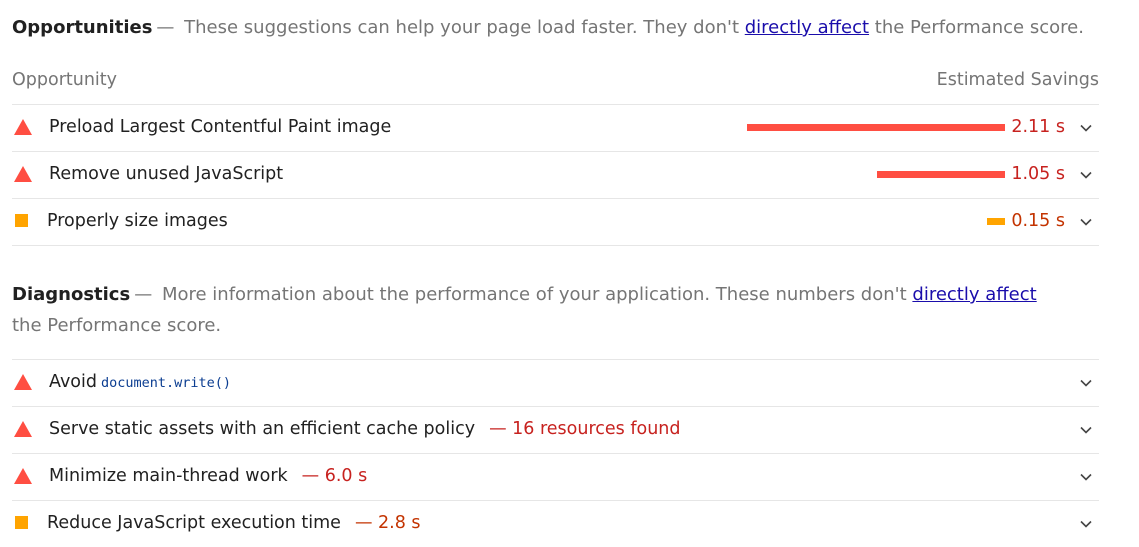  Describe the element at coordinates (555, 222) in the screenshot. I see `opportunity-row-size-images: Properly size images 0.15 s` at that location.